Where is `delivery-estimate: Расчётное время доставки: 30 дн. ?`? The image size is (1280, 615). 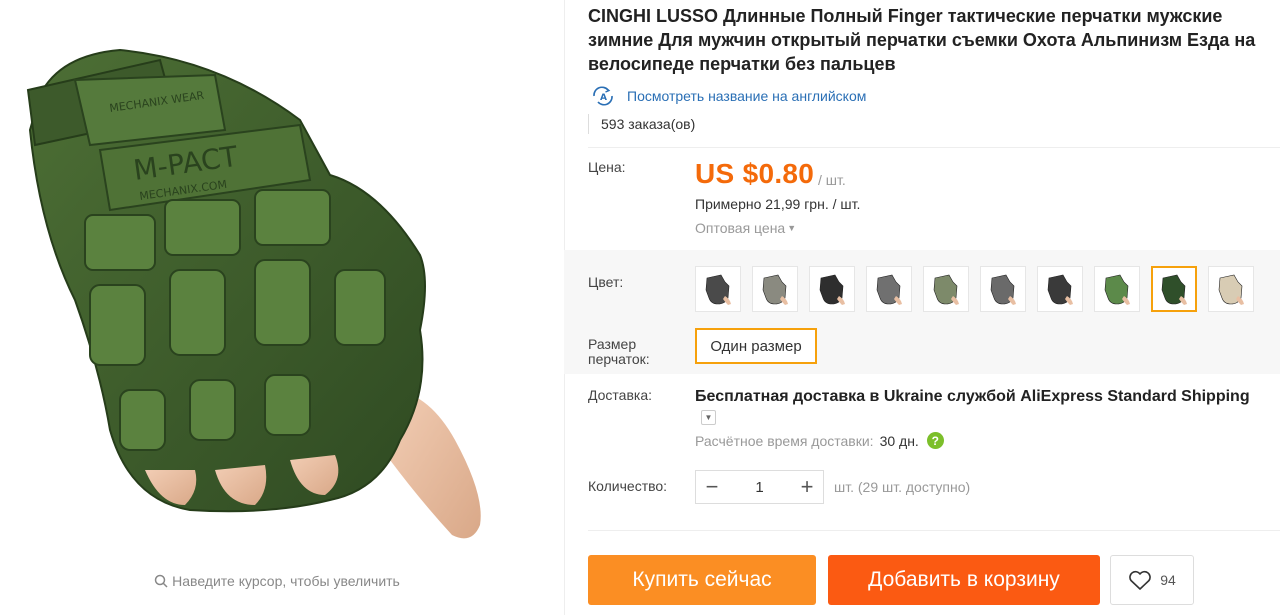 delivery-estimate: Расчётное время доставки: 30 дн. ? is located at coordinates (819, 440).